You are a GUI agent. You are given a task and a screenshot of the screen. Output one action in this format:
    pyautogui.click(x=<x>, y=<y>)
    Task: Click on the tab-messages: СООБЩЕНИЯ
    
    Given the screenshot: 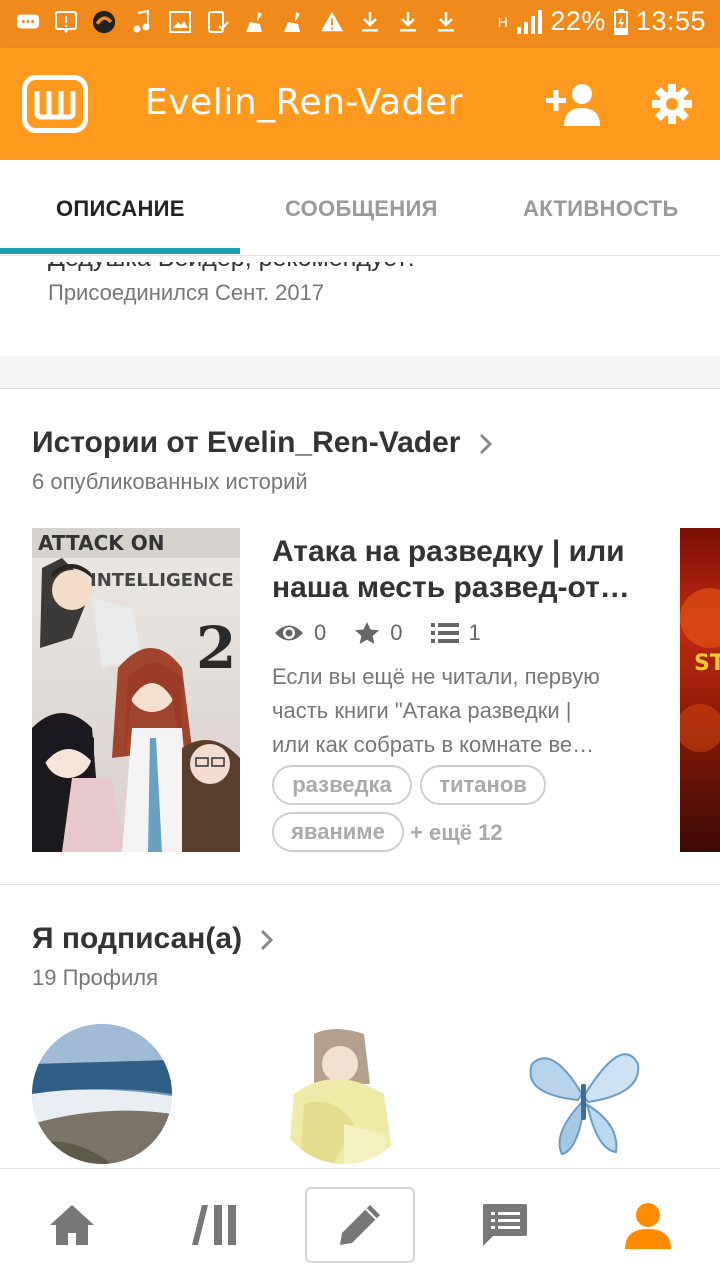 What is the action you would take?
    pyautogui.click(x=361, y=209)
    